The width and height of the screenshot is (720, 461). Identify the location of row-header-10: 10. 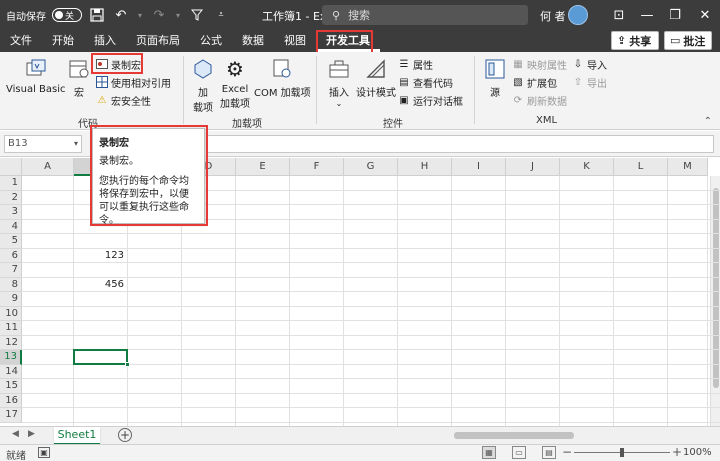
(11, 313).